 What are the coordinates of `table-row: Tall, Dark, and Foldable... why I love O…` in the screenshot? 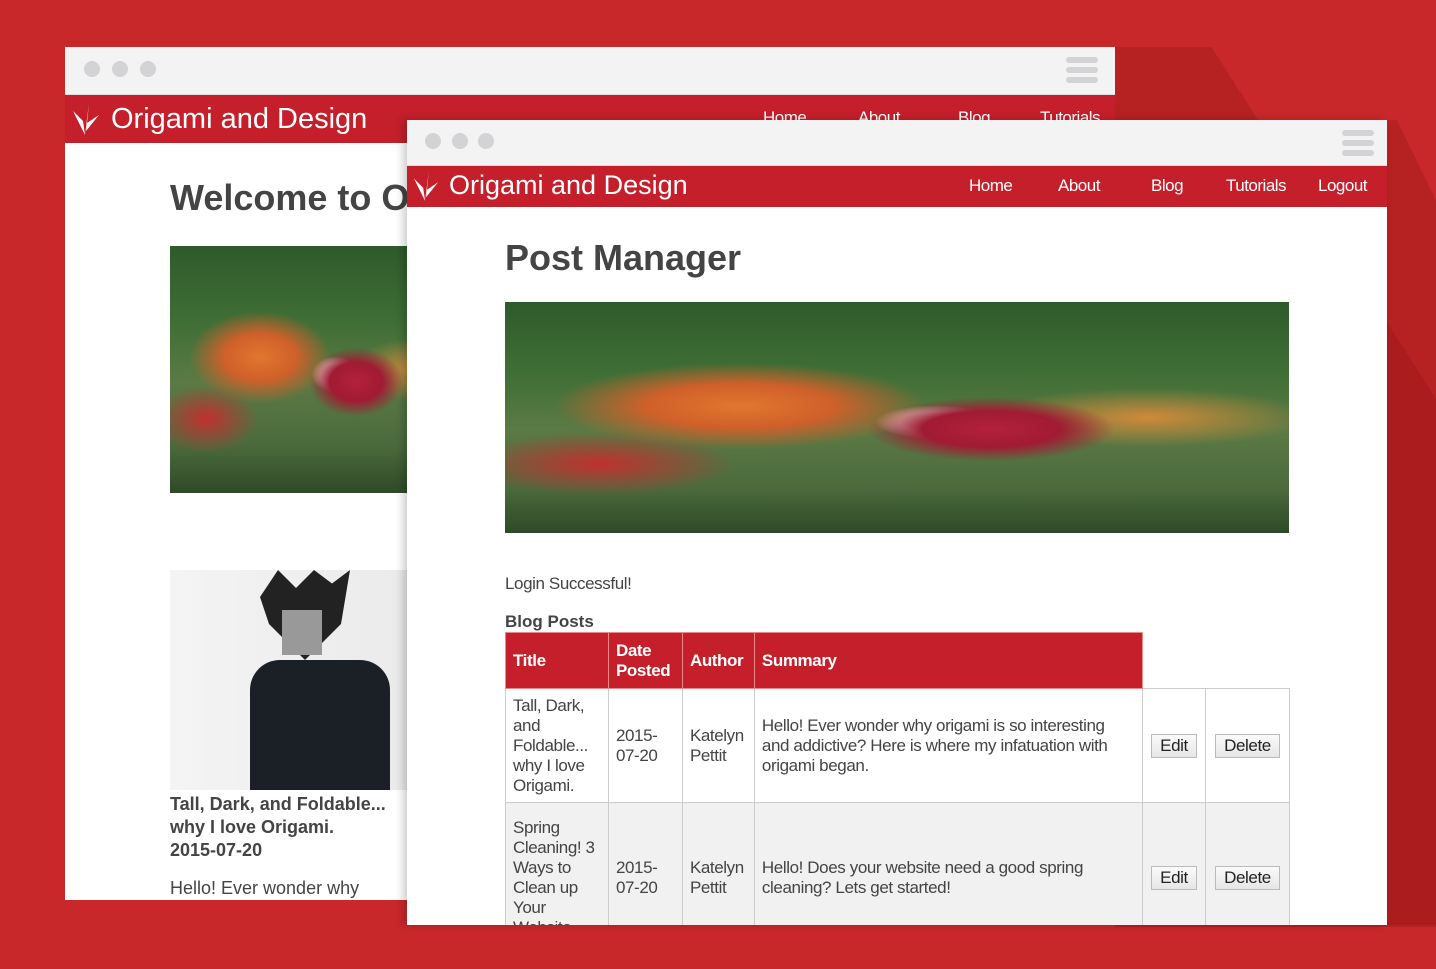 It's located at (898, 745).